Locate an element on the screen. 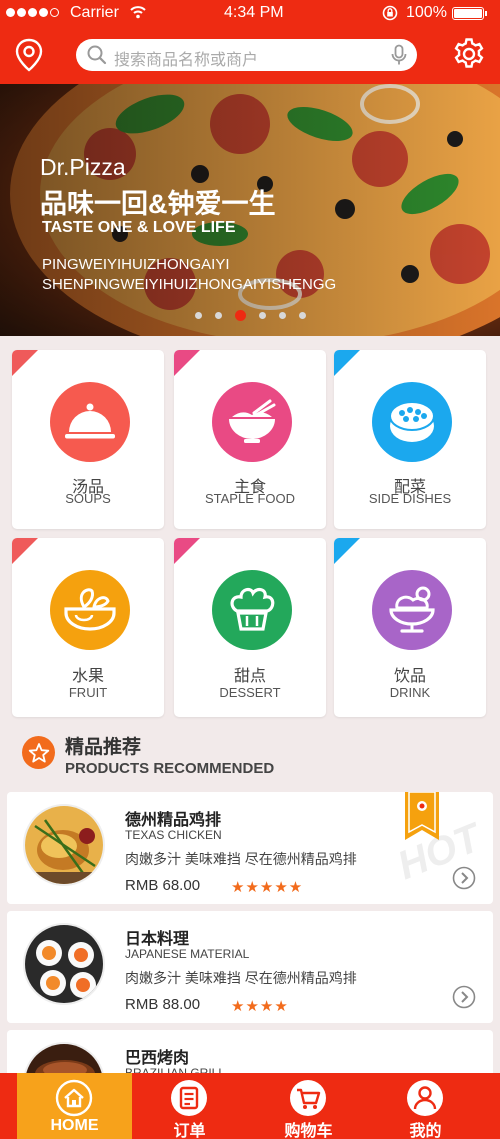 This screenshot has width=500, height=1139. product-name: 日本料理 is located at coordinates (157, 939).